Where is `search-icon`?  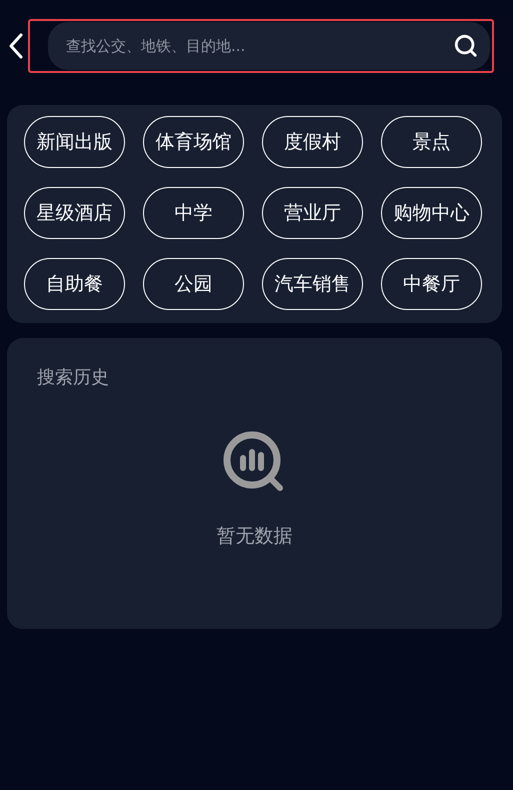 search-icon is located at coordinates (466, 46).